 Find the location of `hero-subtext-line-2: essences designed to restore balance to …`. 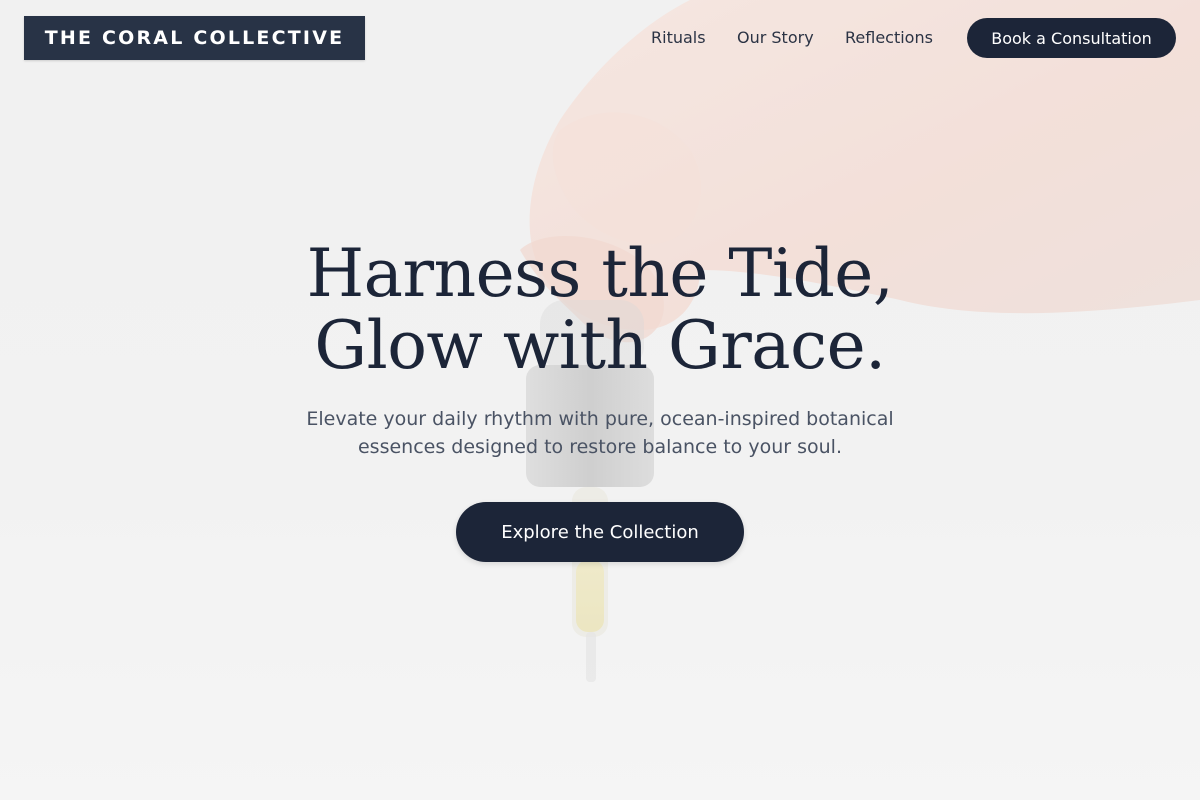

hero-subtext-line-2: essences designed to restore balance to … is located at coordinates (599, 447).